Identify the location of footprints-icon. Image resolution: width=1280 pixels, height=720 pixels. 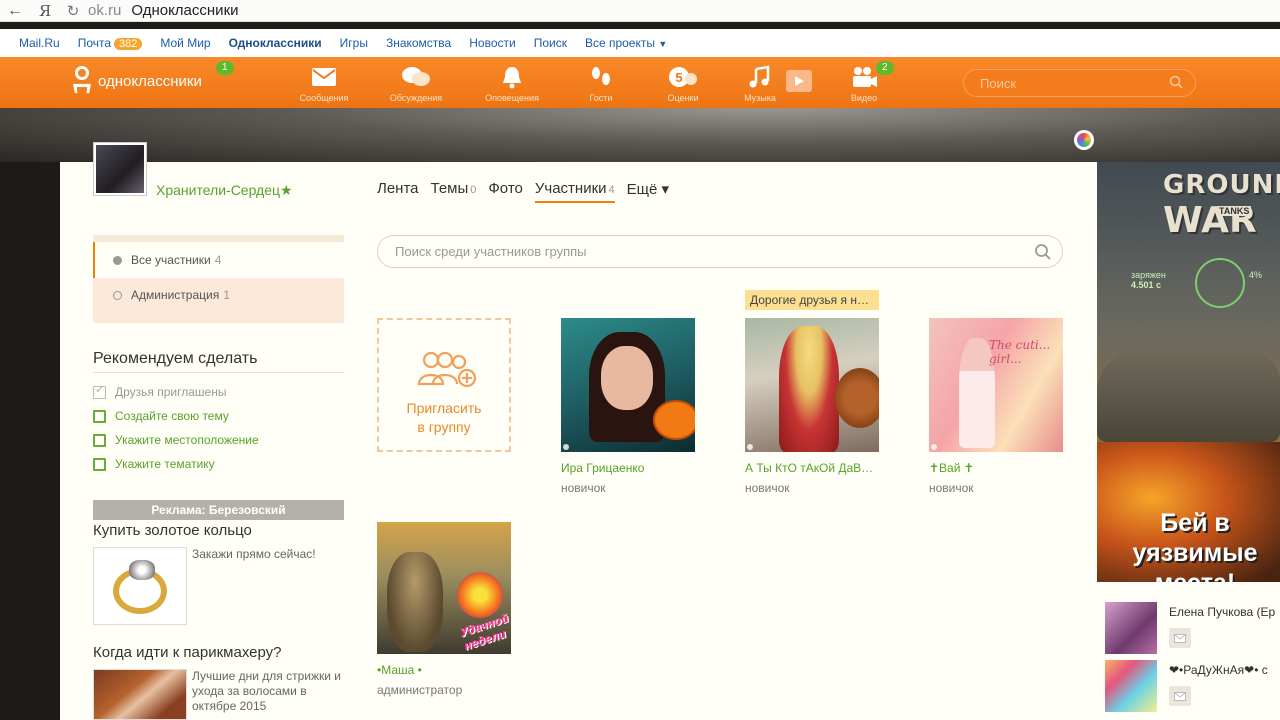
(601, 77).